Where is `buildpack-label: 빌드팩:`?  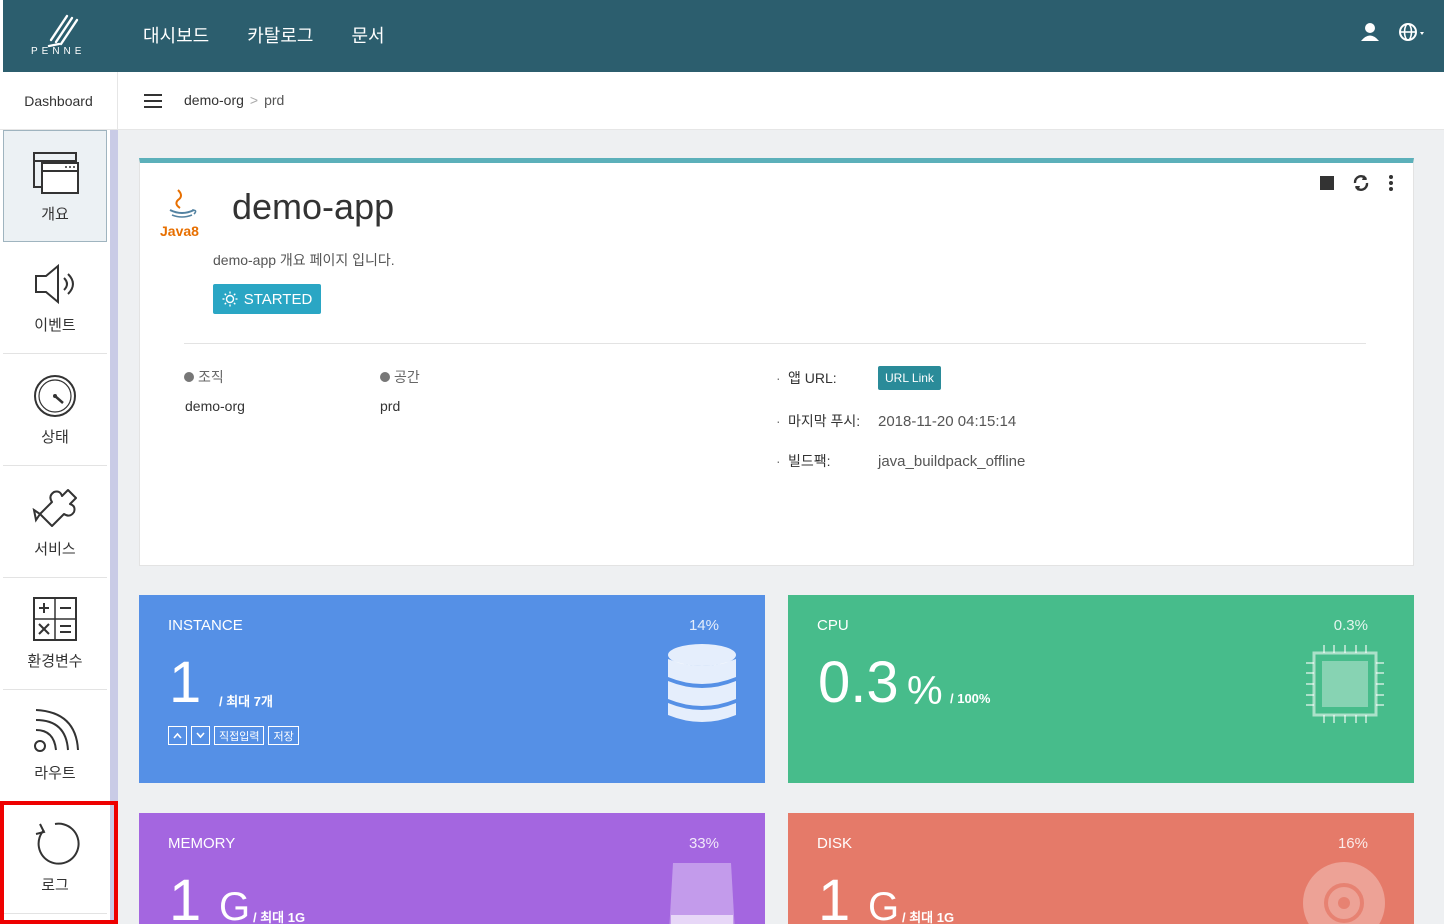 buildpack-label: 빌드팩: is located at coordinates (809, 461).